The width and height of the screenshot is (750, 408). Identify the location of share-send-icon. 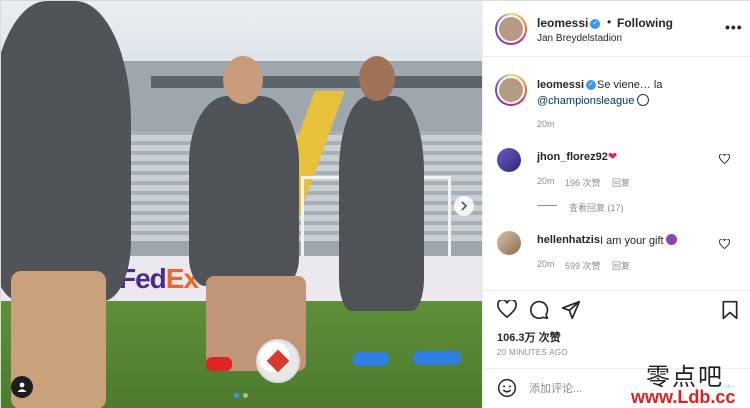
(571, 310).